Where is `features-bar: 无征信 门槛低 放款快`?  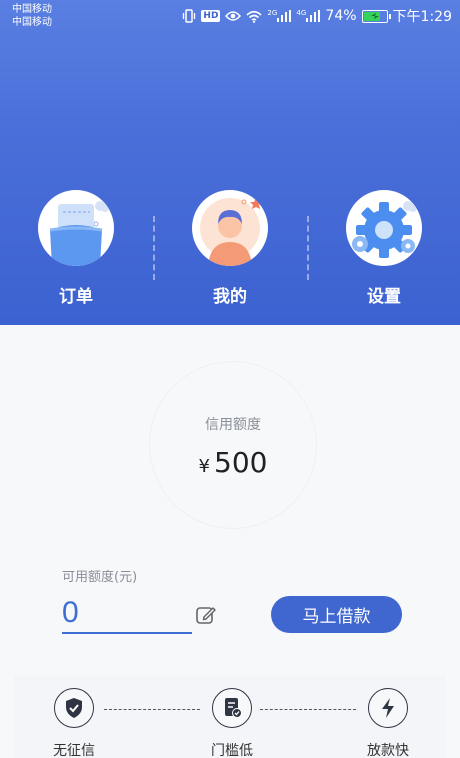 features-bar: 无征信 门槛低 放款快 is located at coordinates (230, 717).